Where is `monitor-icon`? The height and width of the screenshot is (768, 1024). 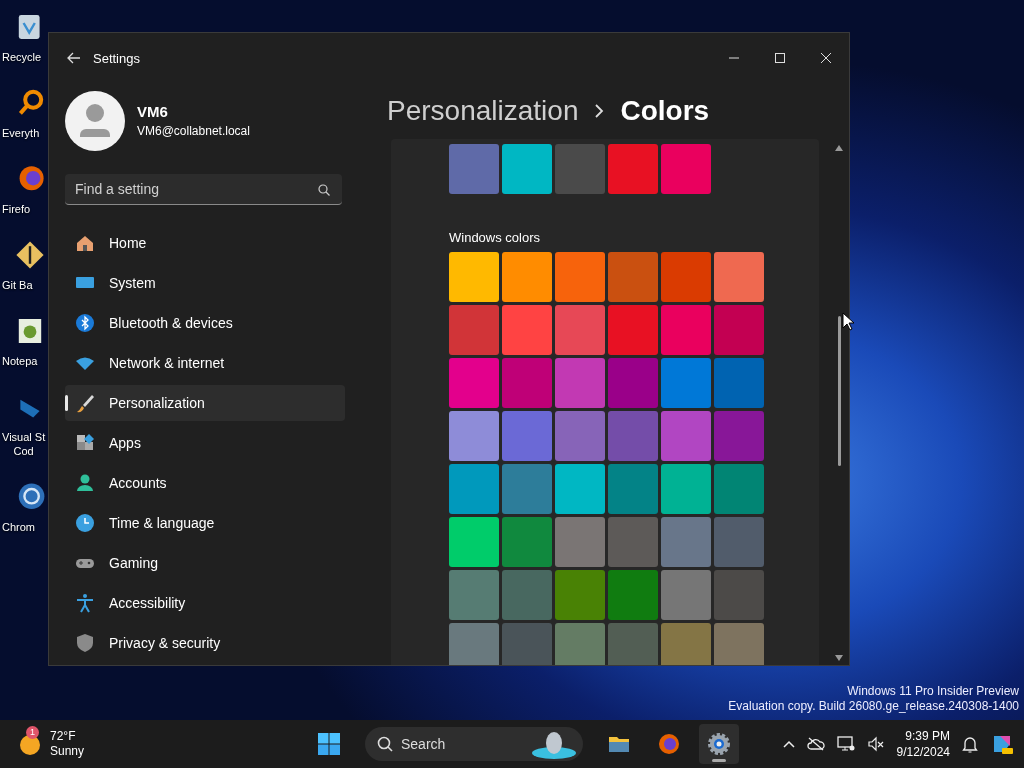 monitor-icon is located at coordinates (845, 744).